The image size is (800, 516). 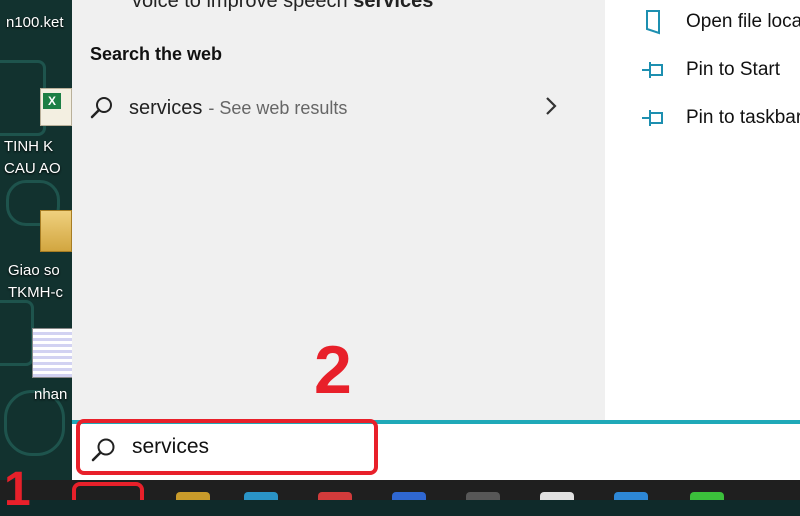 What do you see at coordinates (17, 489) in the screenshot?
I see `step-1-annotation: 1` at bounding box center [17, 489].